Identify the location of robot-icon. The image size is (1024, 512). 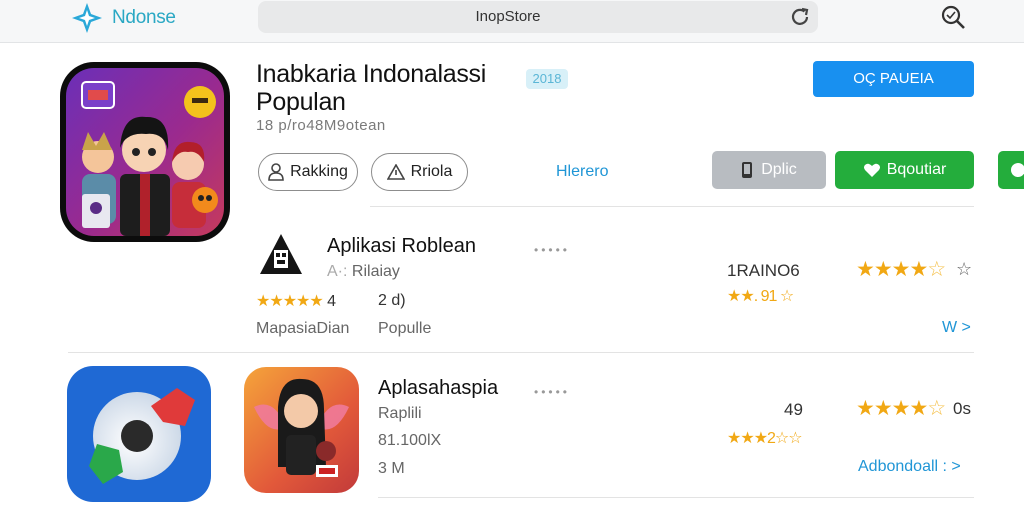
(281, 254).